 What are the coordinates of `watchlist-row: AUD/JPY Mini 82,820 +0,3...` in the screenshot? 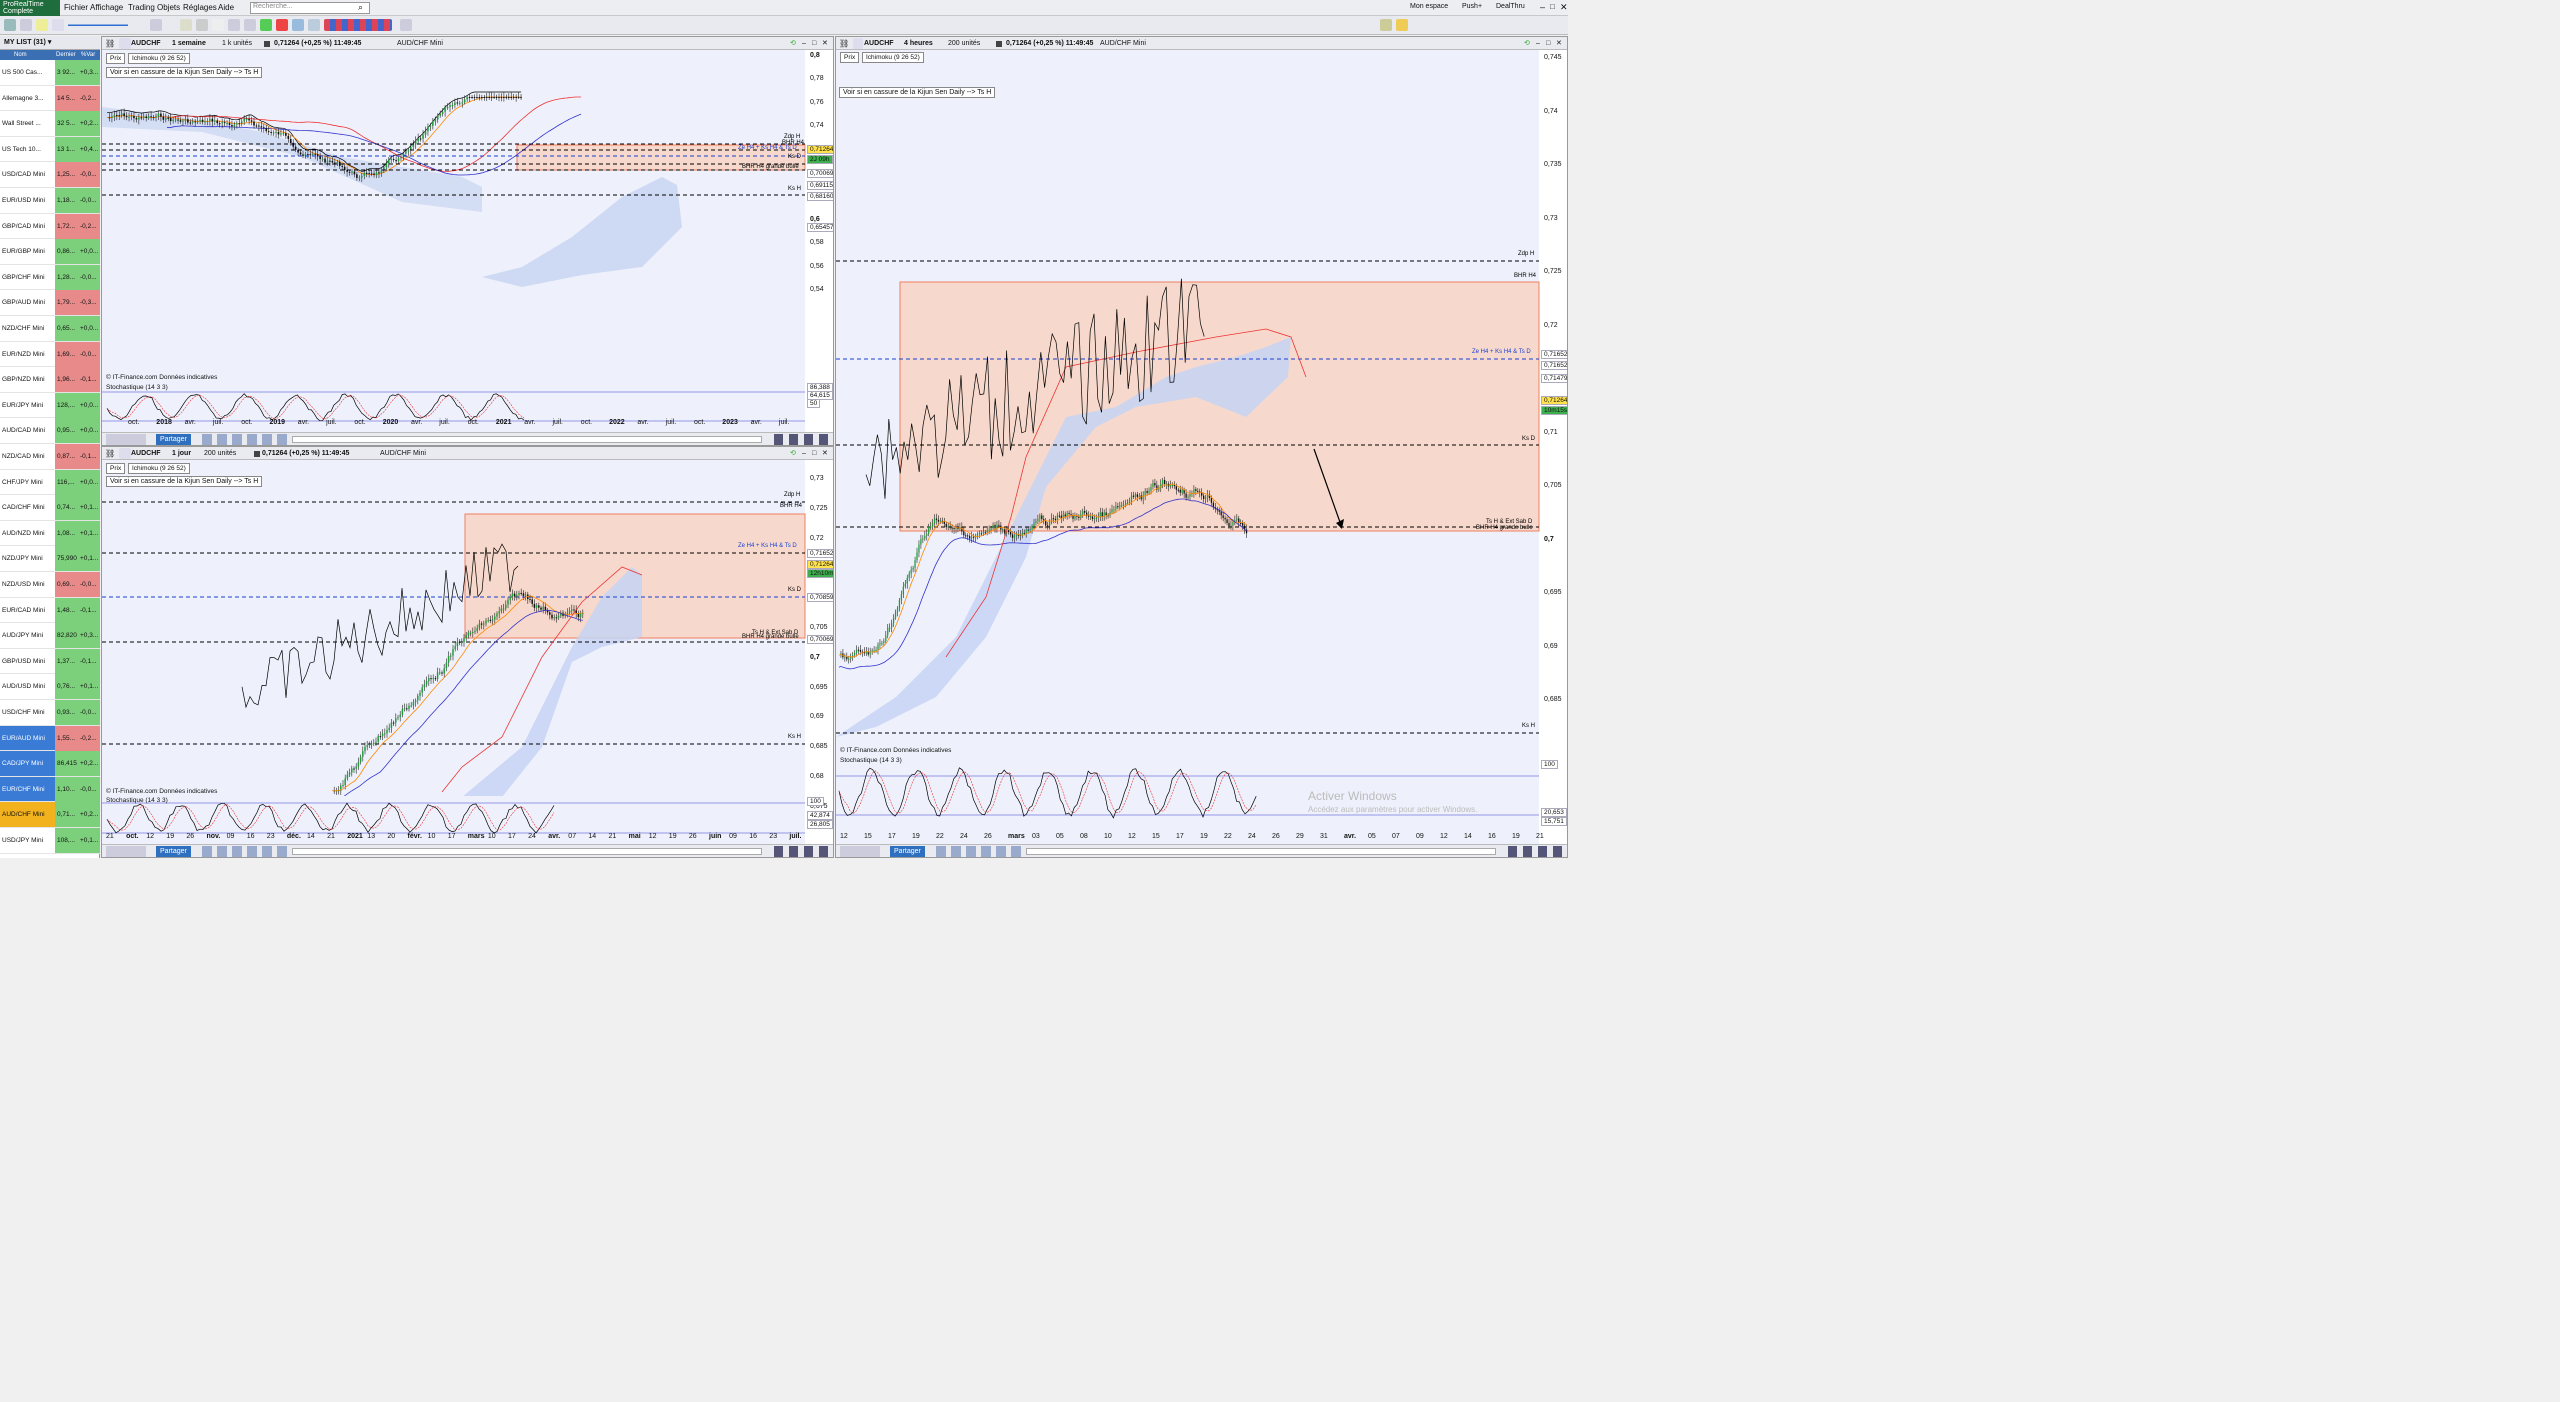 It's located at (50, 636).